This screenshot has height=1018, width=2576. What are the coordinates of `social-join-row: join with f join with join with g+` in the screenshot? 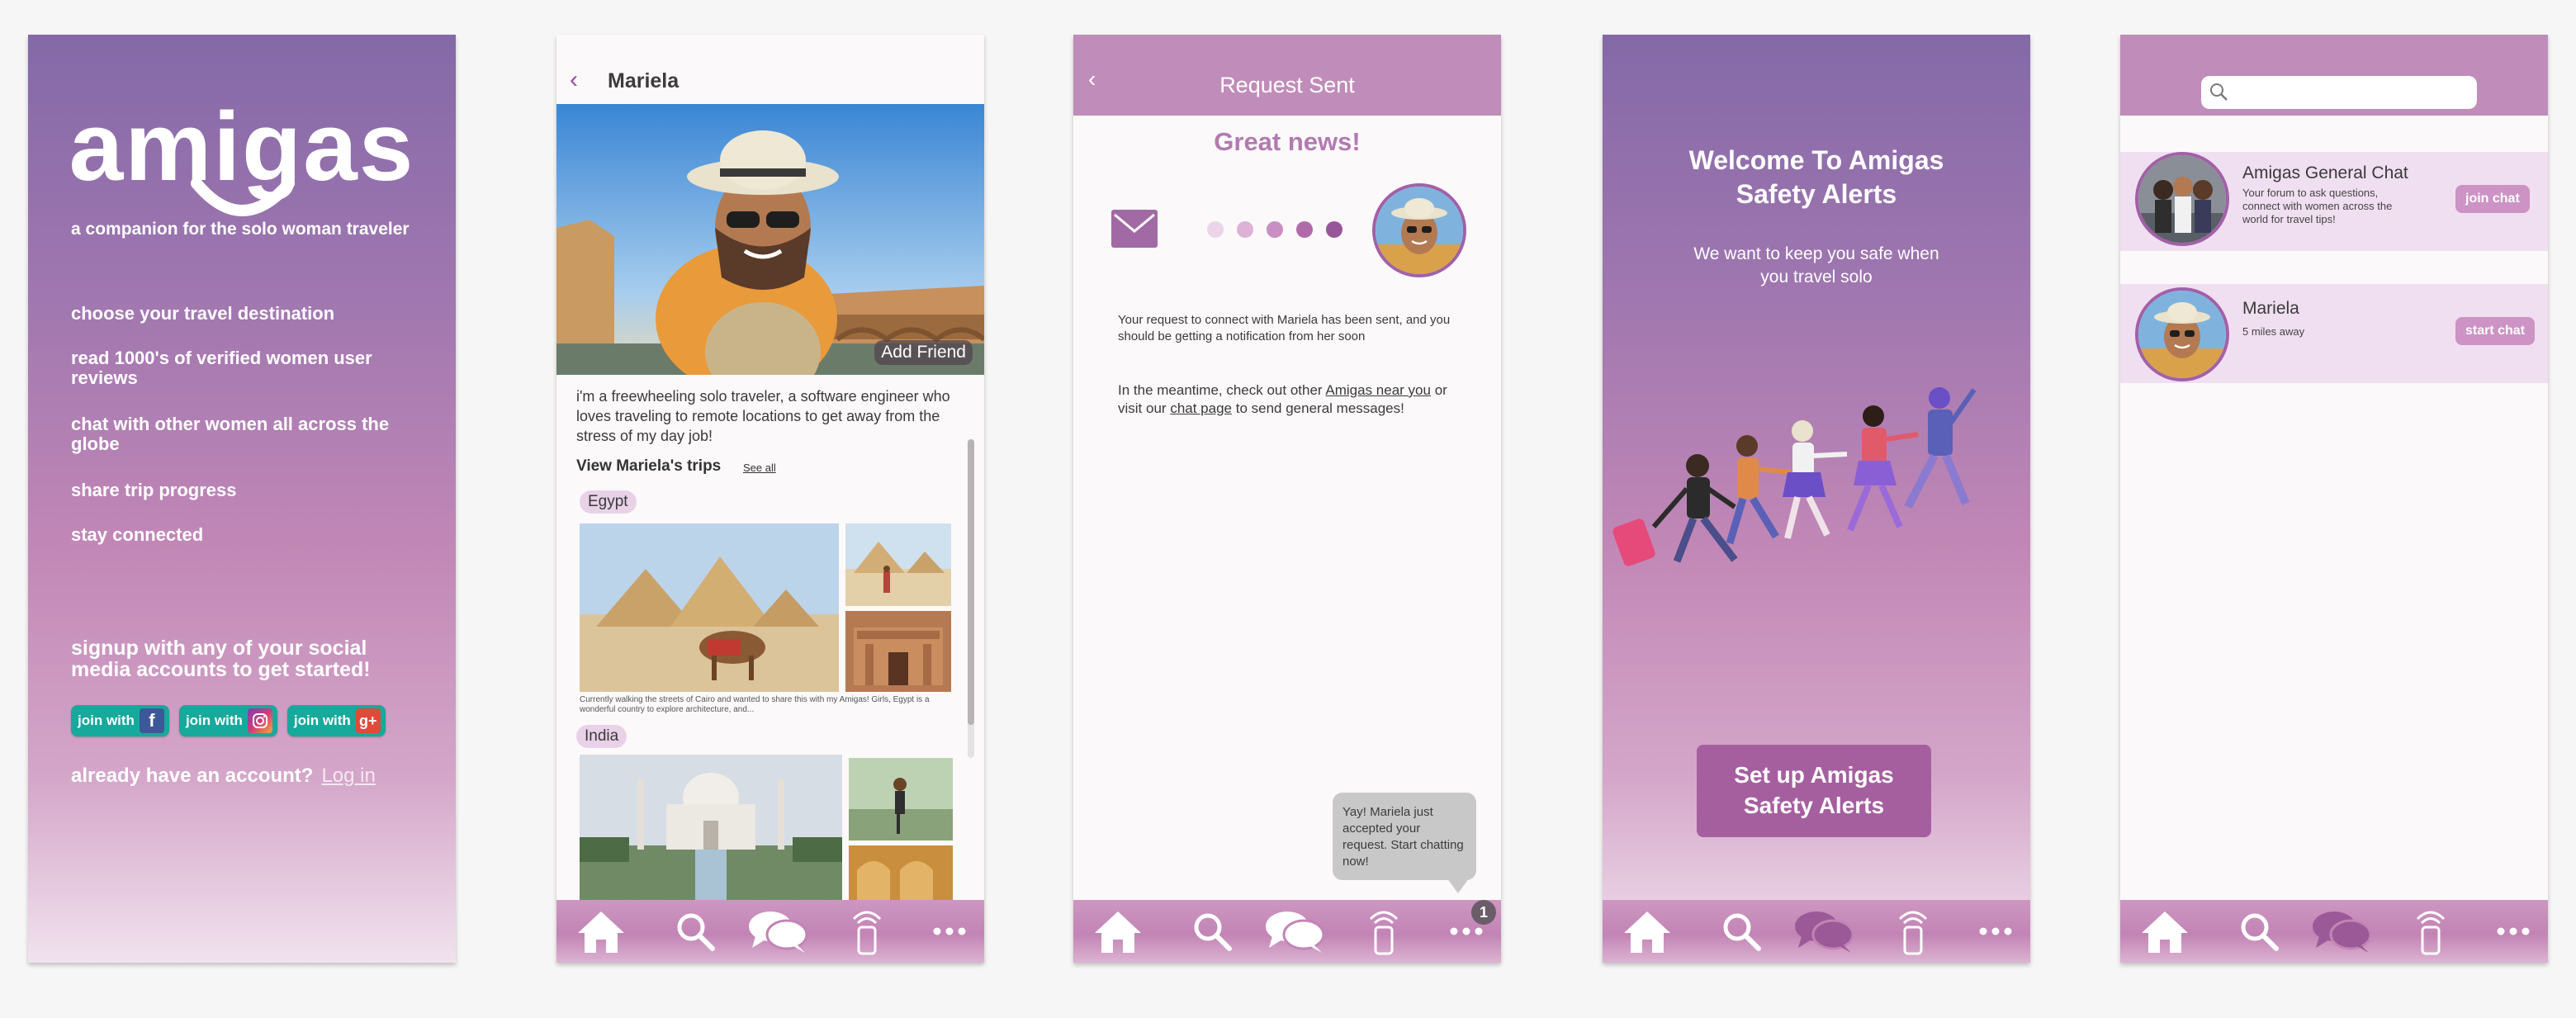 It's located at (228, 720).